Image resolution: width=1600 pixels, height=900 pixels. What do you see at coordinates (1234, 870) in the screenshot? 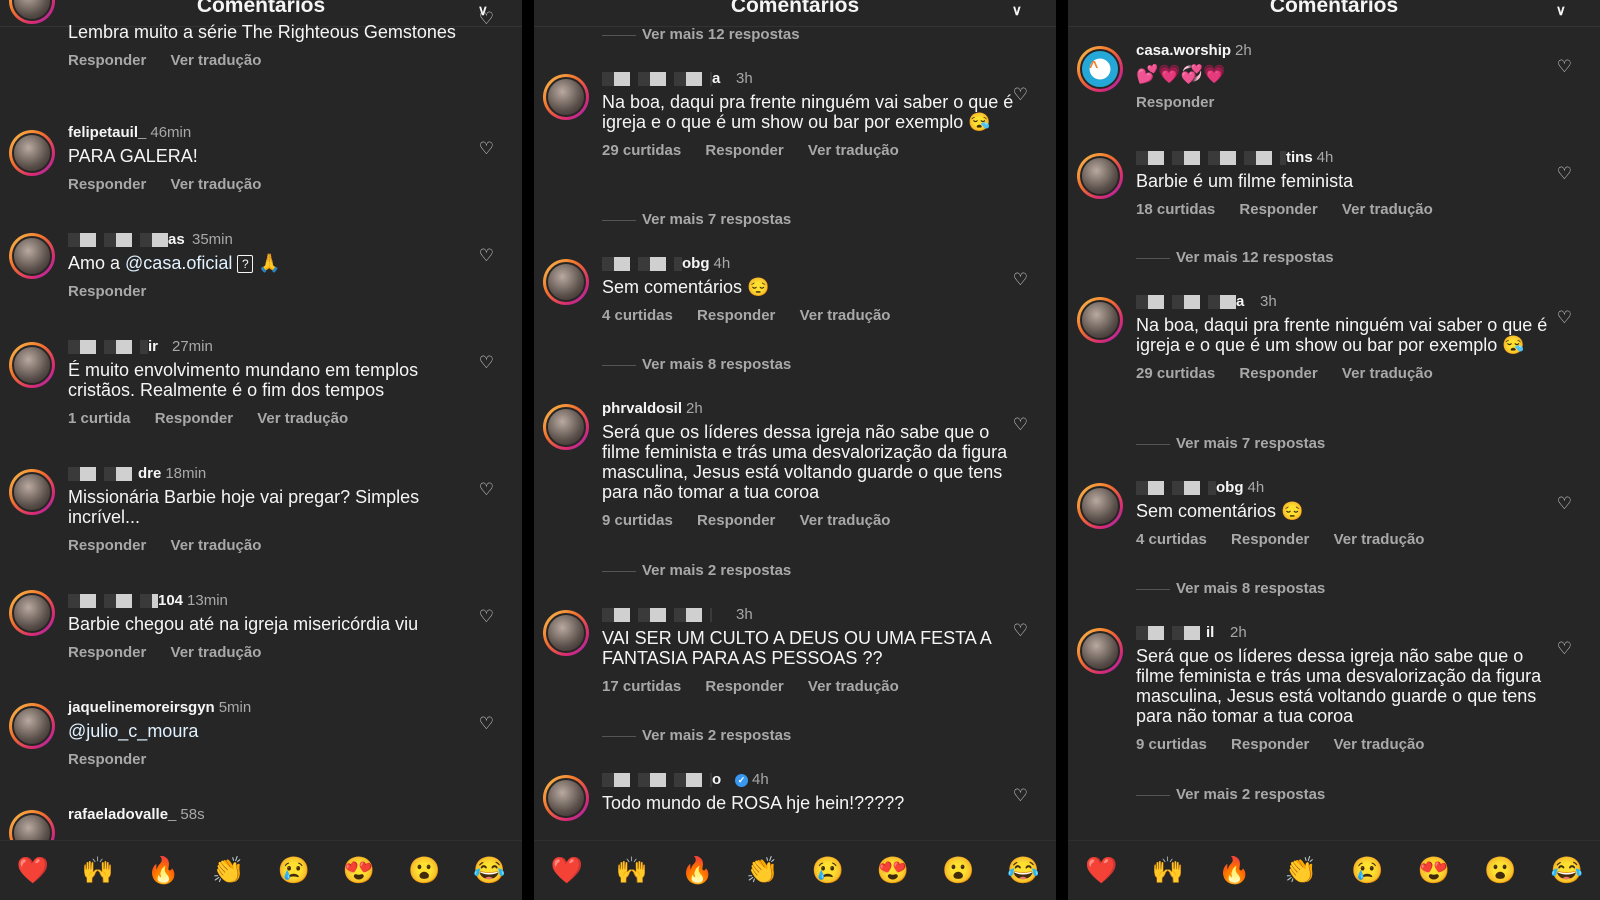
I see `fire-emoji-button: 🔥` at bounding box center [1234, 870].